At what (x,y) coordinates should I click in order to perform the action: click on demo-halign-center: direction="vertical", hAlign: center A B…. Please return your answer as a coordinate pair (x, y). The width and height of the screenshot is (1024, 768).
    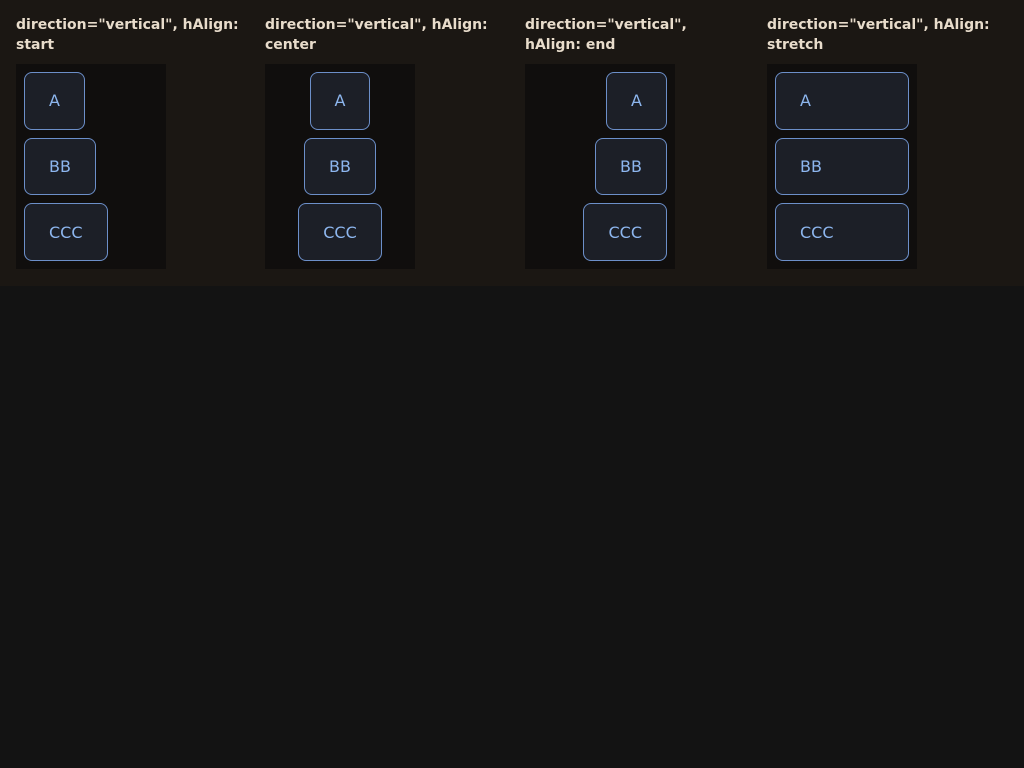
    Looking at the image, I should click on (382, 142).